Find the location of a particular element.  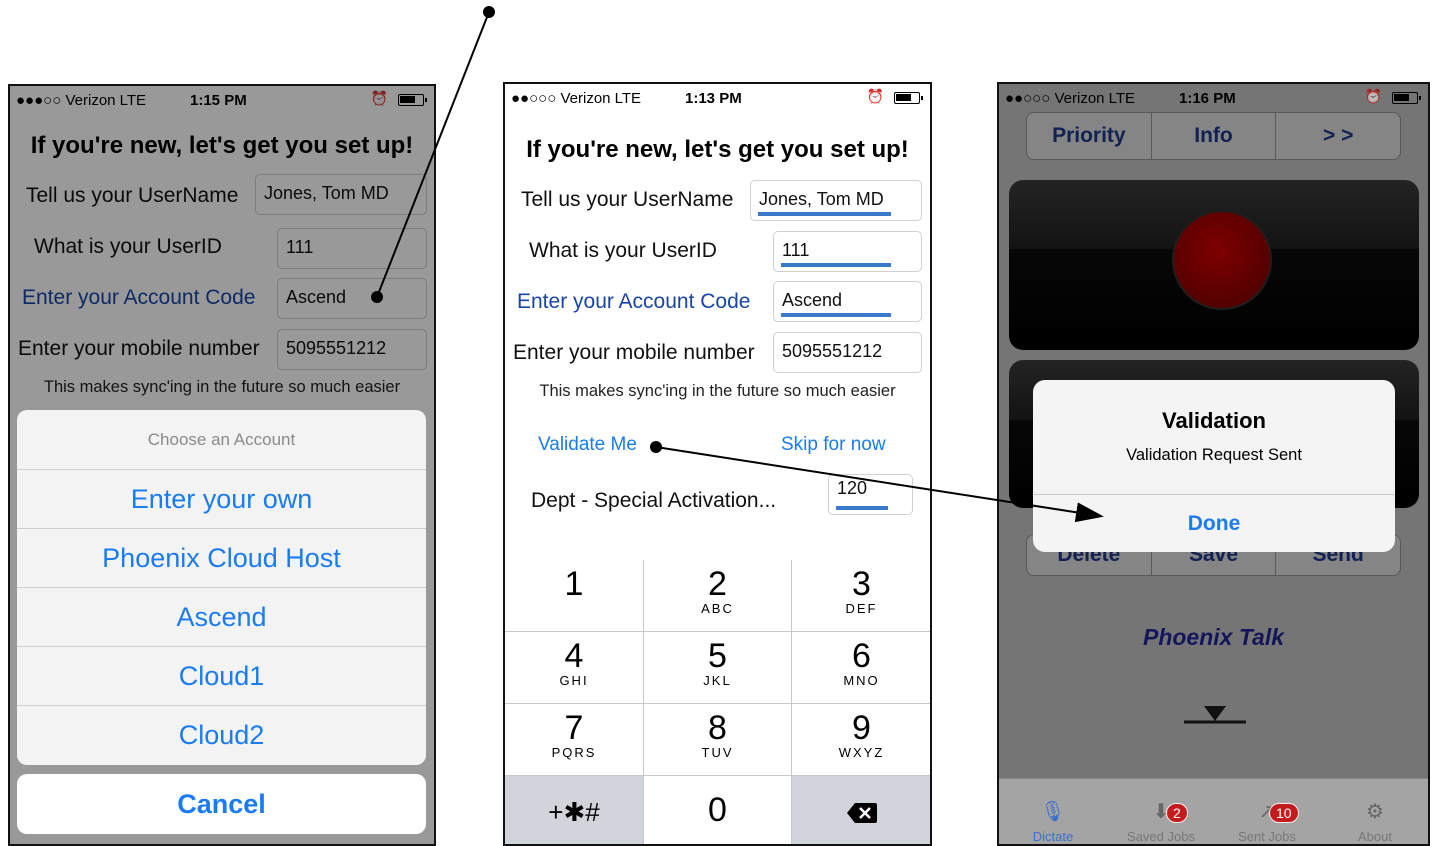

annotation-arrow-validate is located at coordinates (879, 484).